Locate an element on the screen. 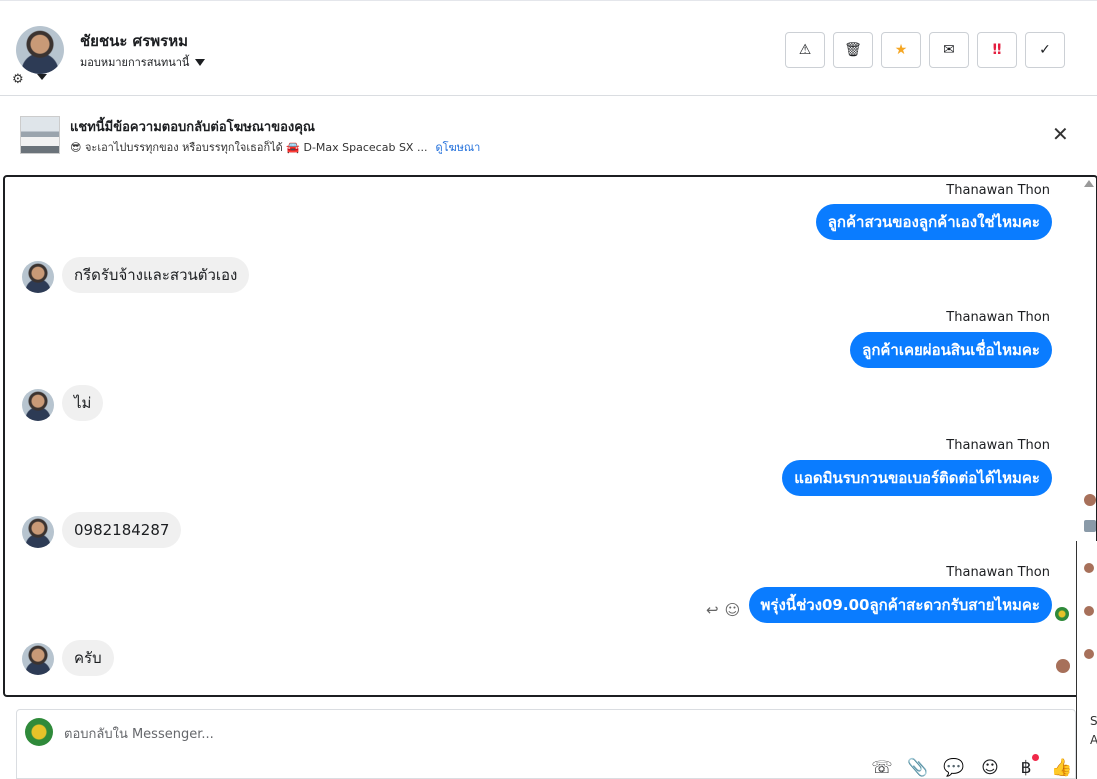 This screenshot has height=779, width=1097. contact-name: ชัยชนะ ศรพรหม is located at coordinates (134, 41).